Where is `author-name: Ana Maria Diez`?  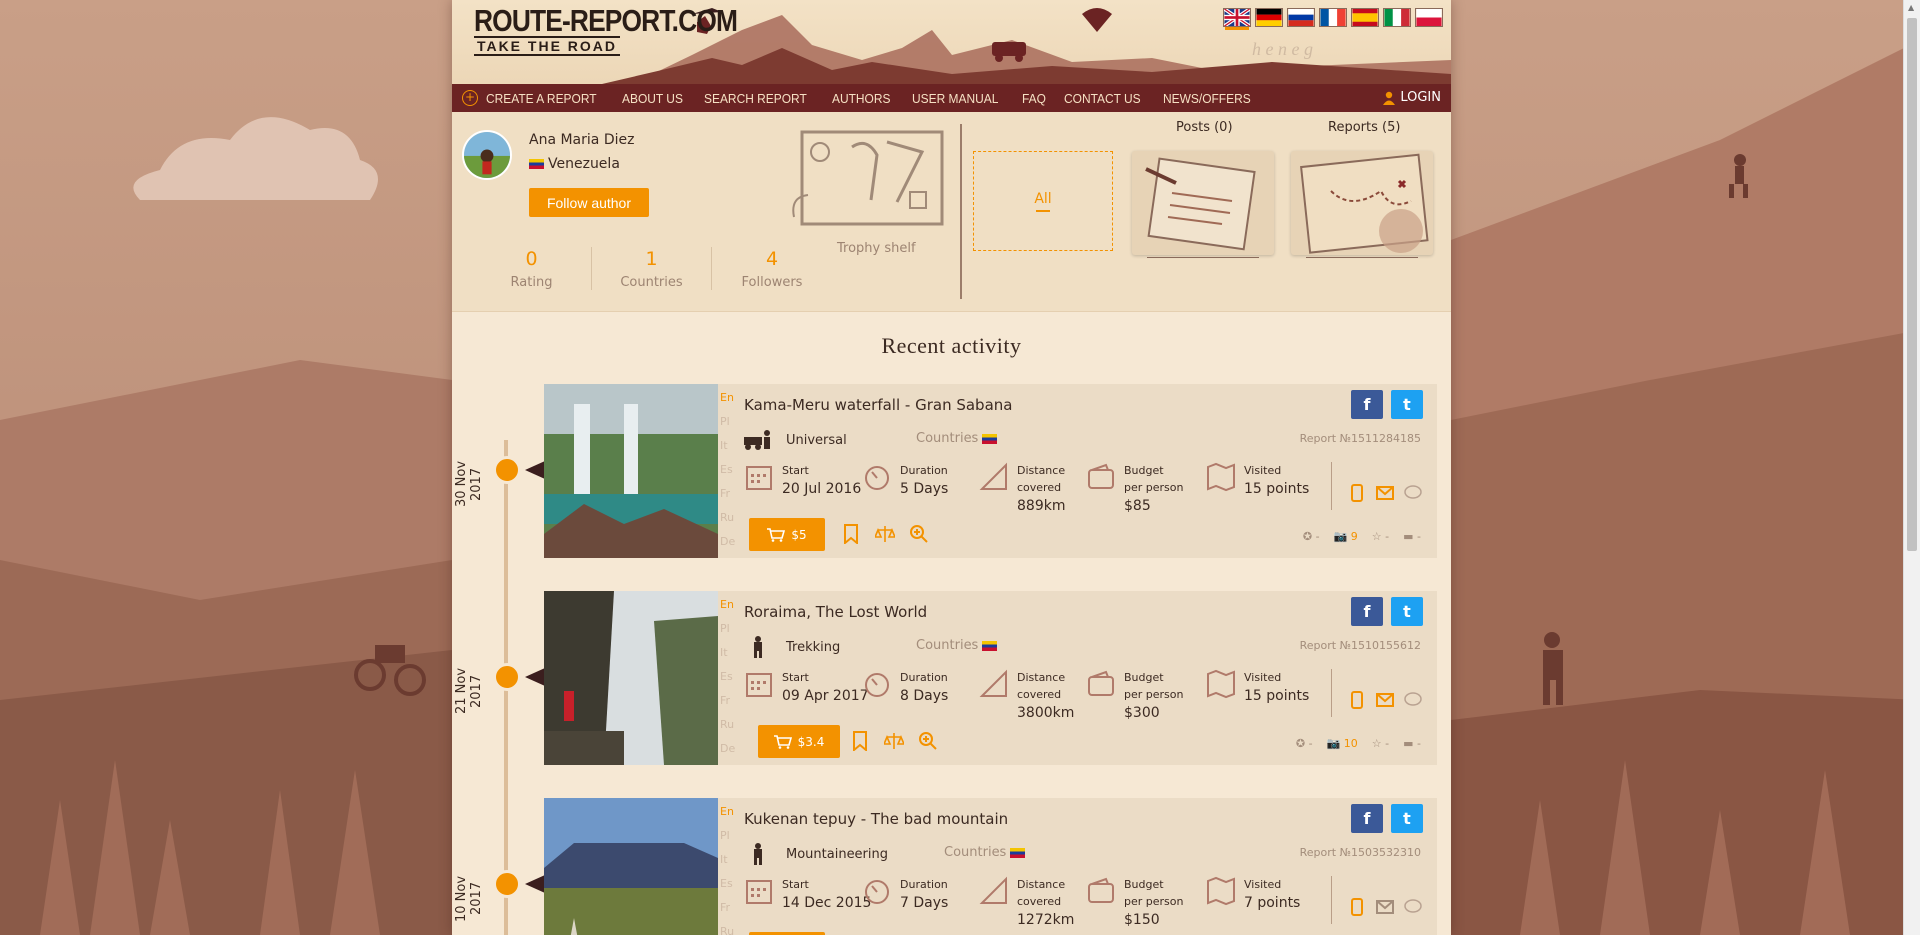 author-name: Ana Maria Diez is located at coordinates (582, 140).